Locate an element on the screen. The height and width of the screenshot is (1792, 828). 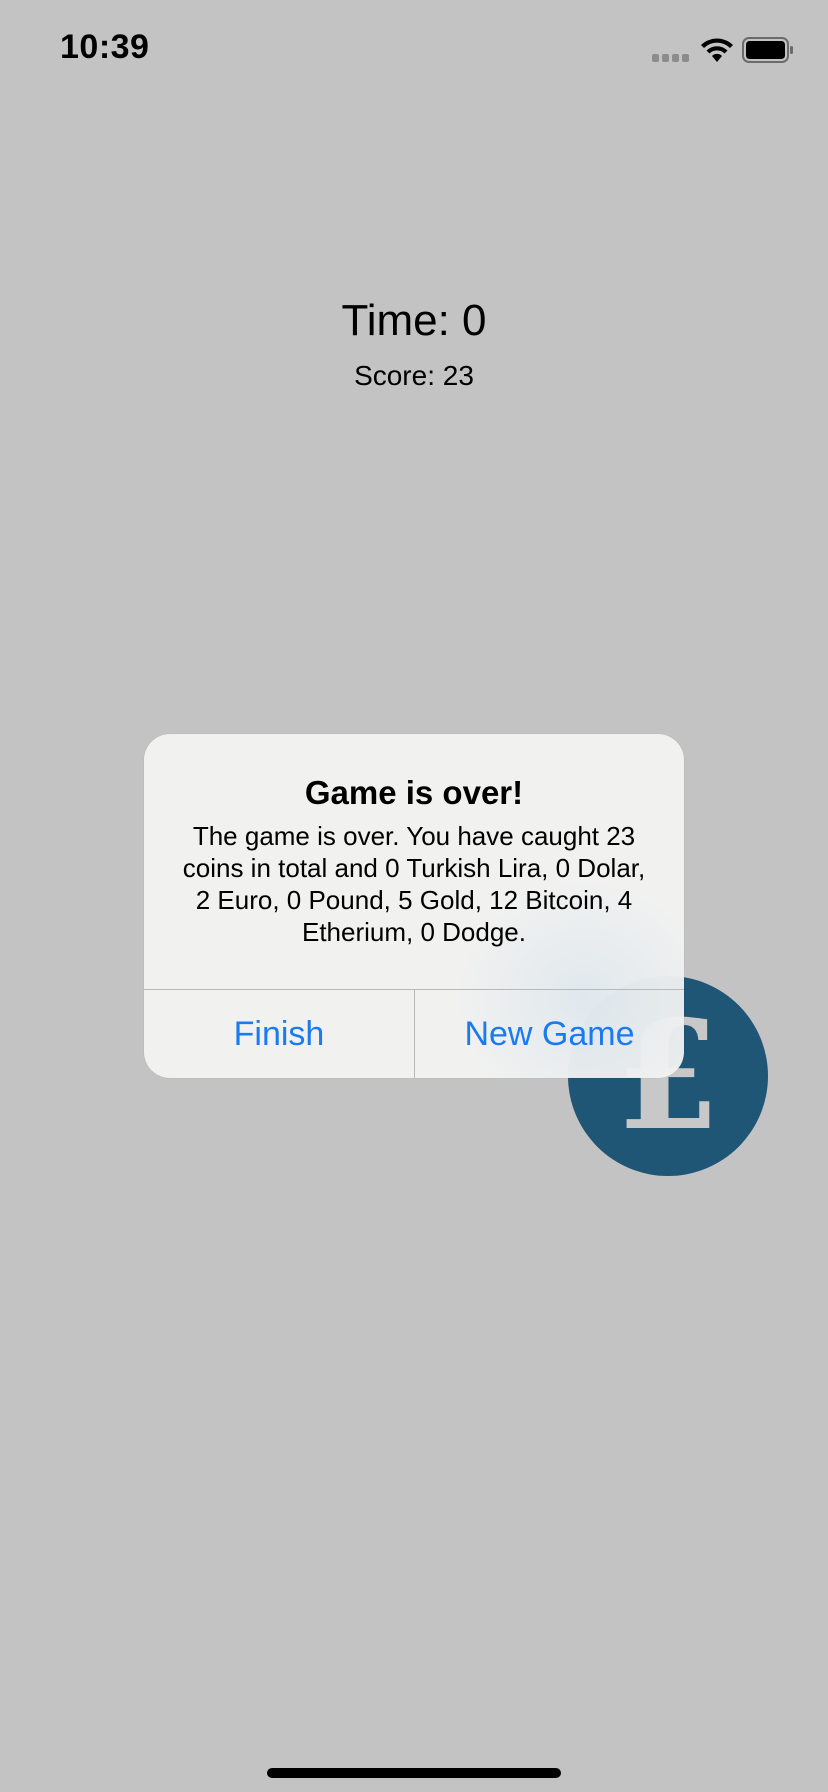
finish-button: Finish is located at coordinates (279, 1034).